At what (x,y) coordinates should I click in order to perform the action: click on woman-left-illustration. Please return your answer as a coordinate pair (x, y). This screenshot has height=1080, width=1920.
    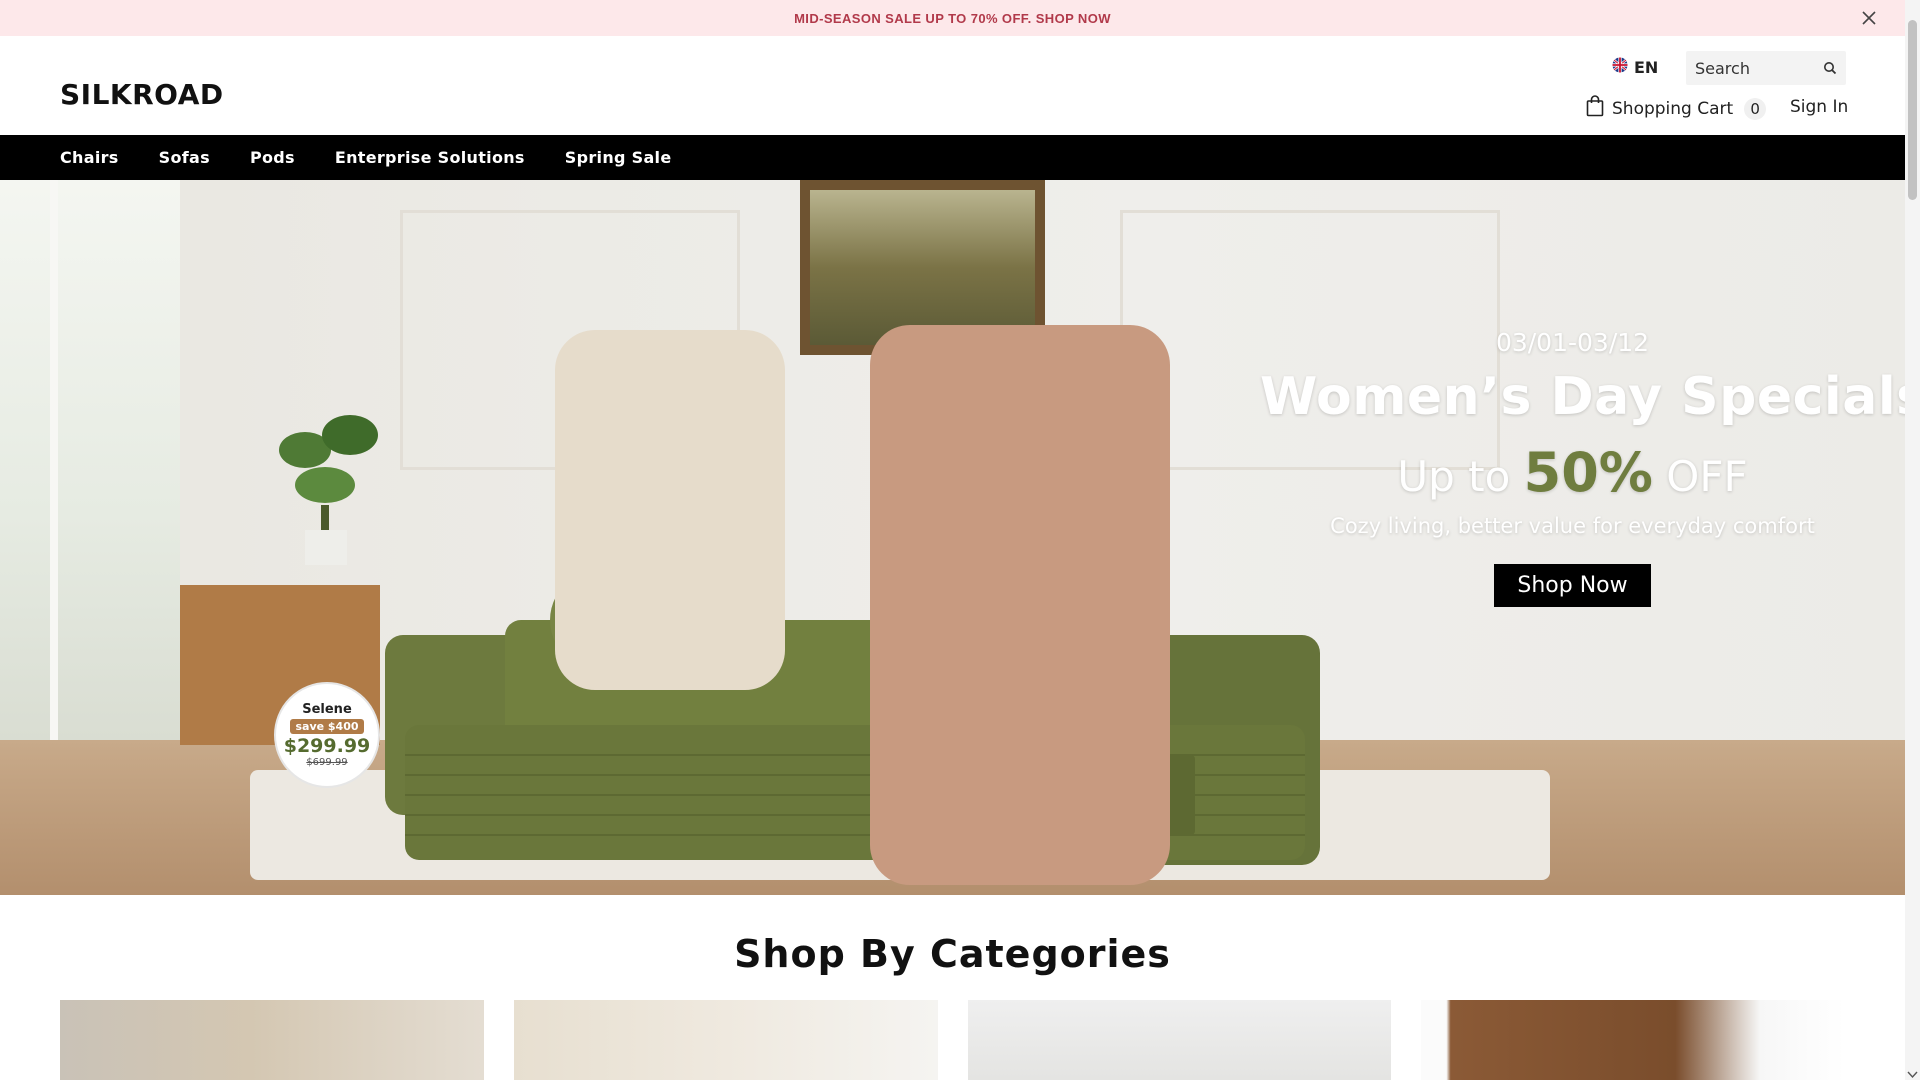
    Looking at the image, I should click on (670, 510).